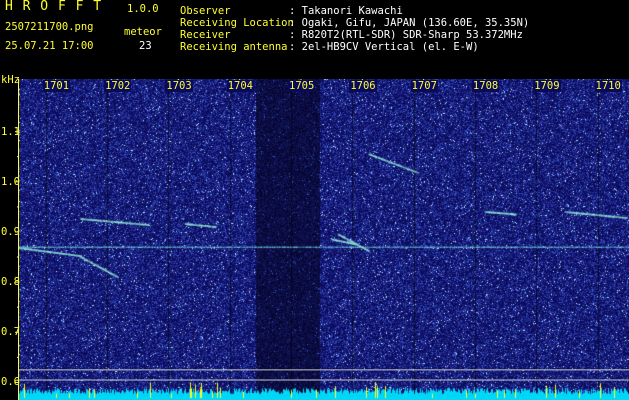  Describe the element at coordinates (205, 11) in the screenshot. I see `info-label-observer: Observer` at that location.